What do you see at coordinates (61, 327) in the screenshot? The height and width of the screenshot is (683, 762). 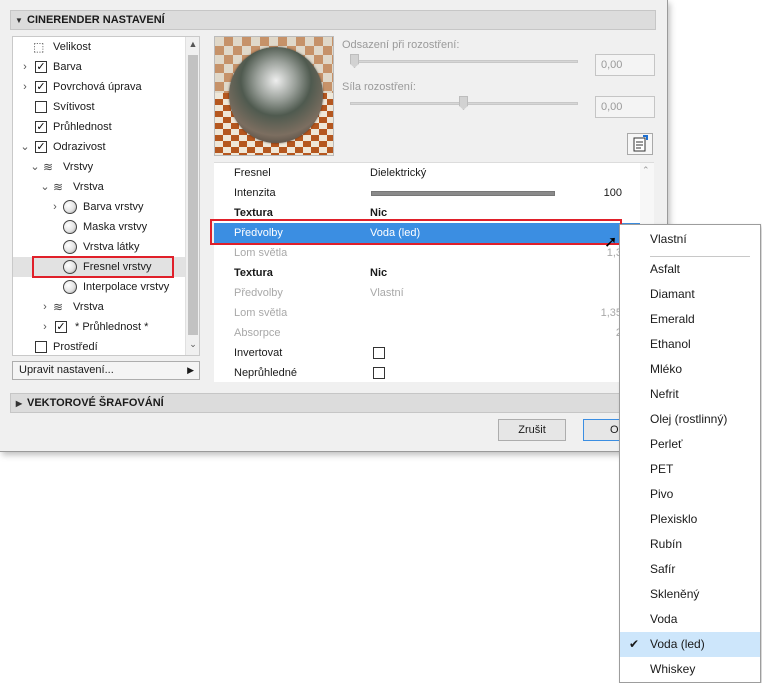 I see `transparency-star-checkbox: ✓` at bounding box center [61, 327].